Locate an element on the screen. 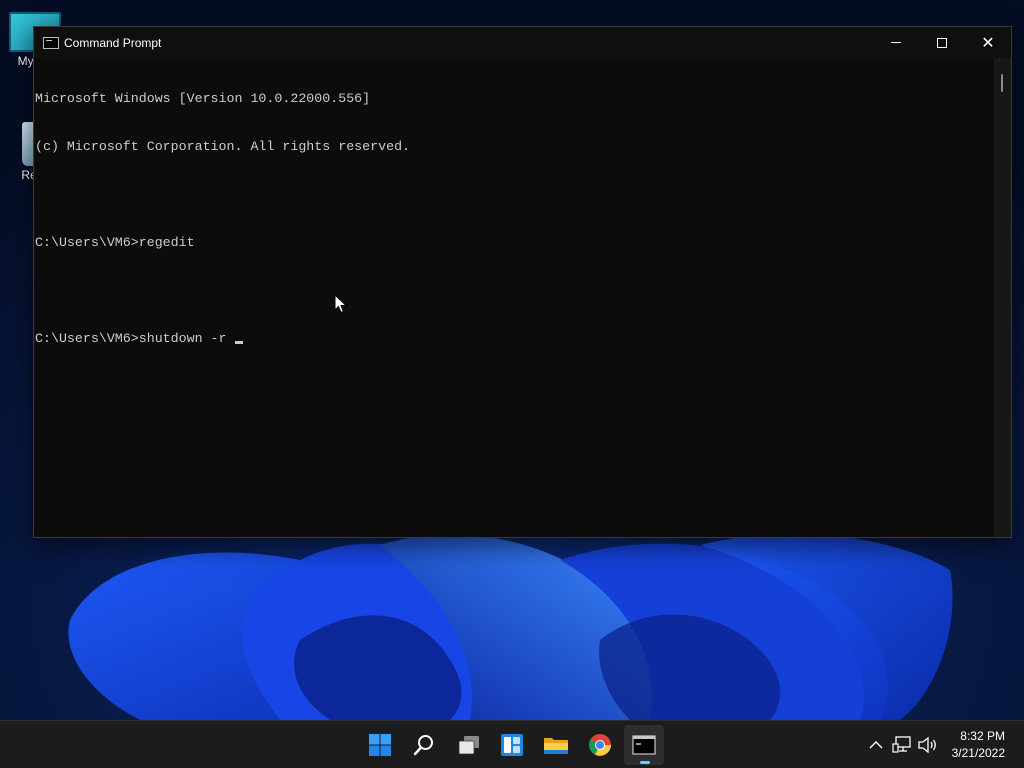 The width and height of the screenshot is (1024, 768). close-icon: ✕ is located at coordinates (988, 42).